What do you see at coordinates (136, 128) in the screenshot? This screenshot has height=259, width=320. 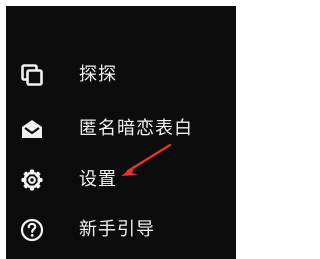 I see `menu-item-label: 匿名暗恋表白` at bounding box center [136, 128].